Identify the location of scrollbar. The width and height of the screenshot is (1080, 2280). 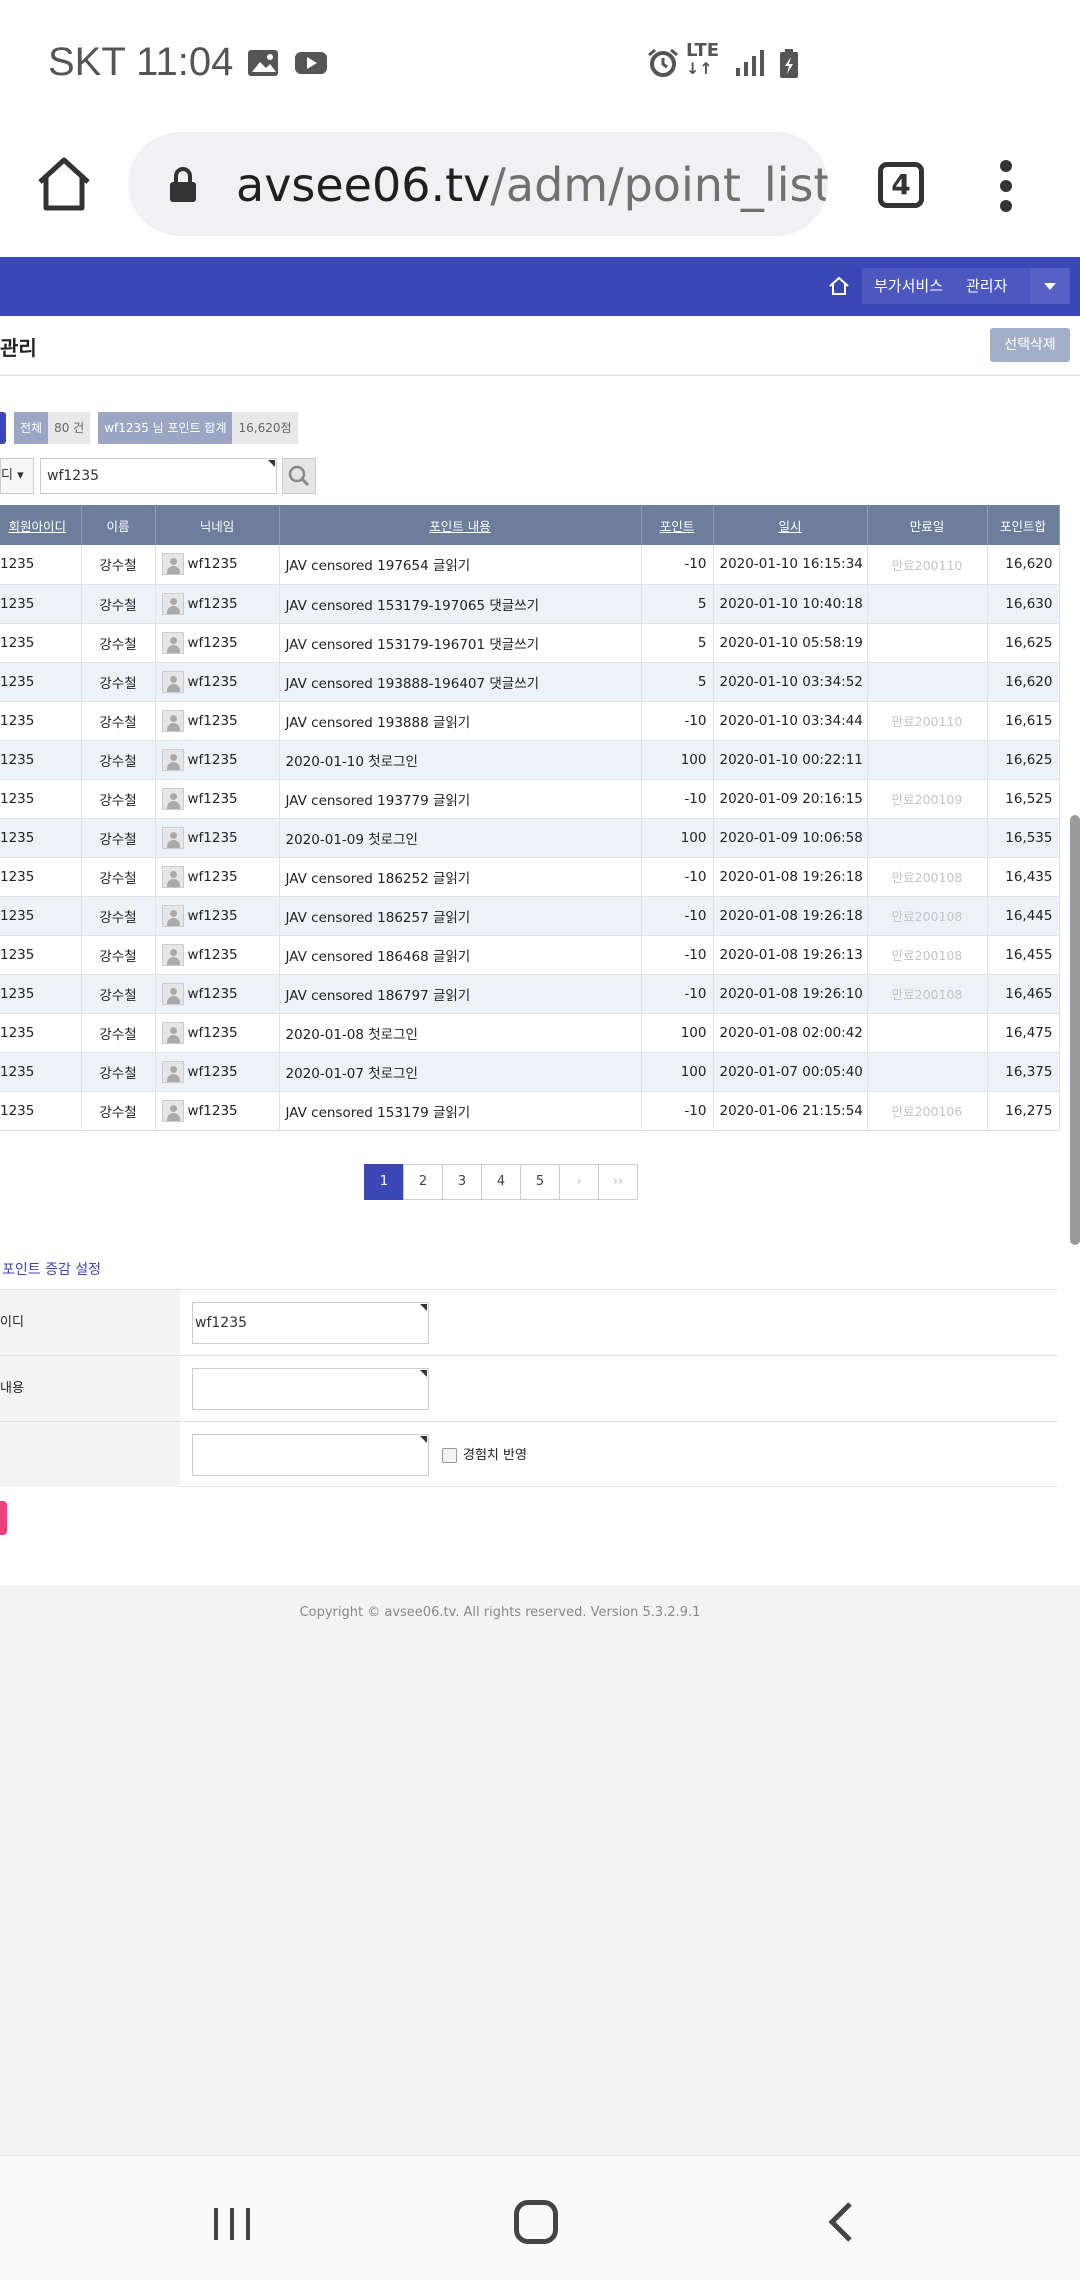
(1075, 1030).